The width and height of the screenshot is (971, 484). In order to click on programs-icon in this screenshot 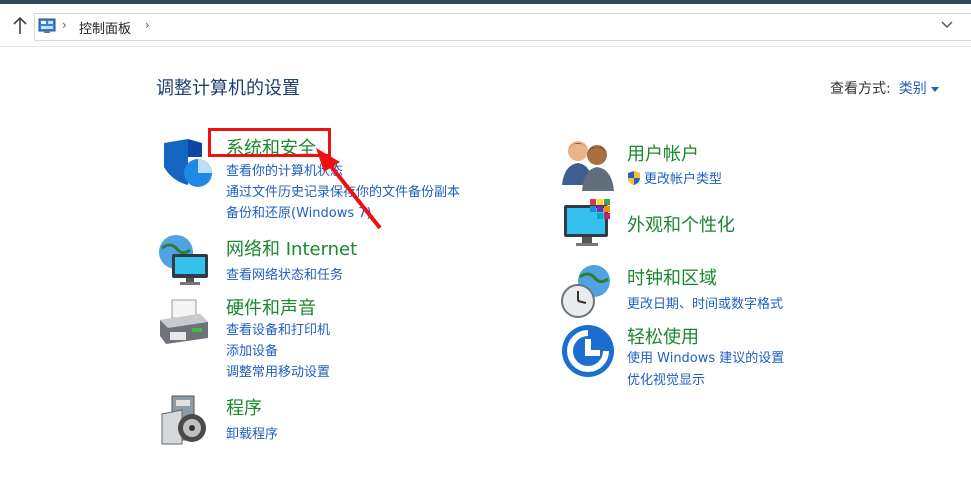, I will do `click(186, 420)`.